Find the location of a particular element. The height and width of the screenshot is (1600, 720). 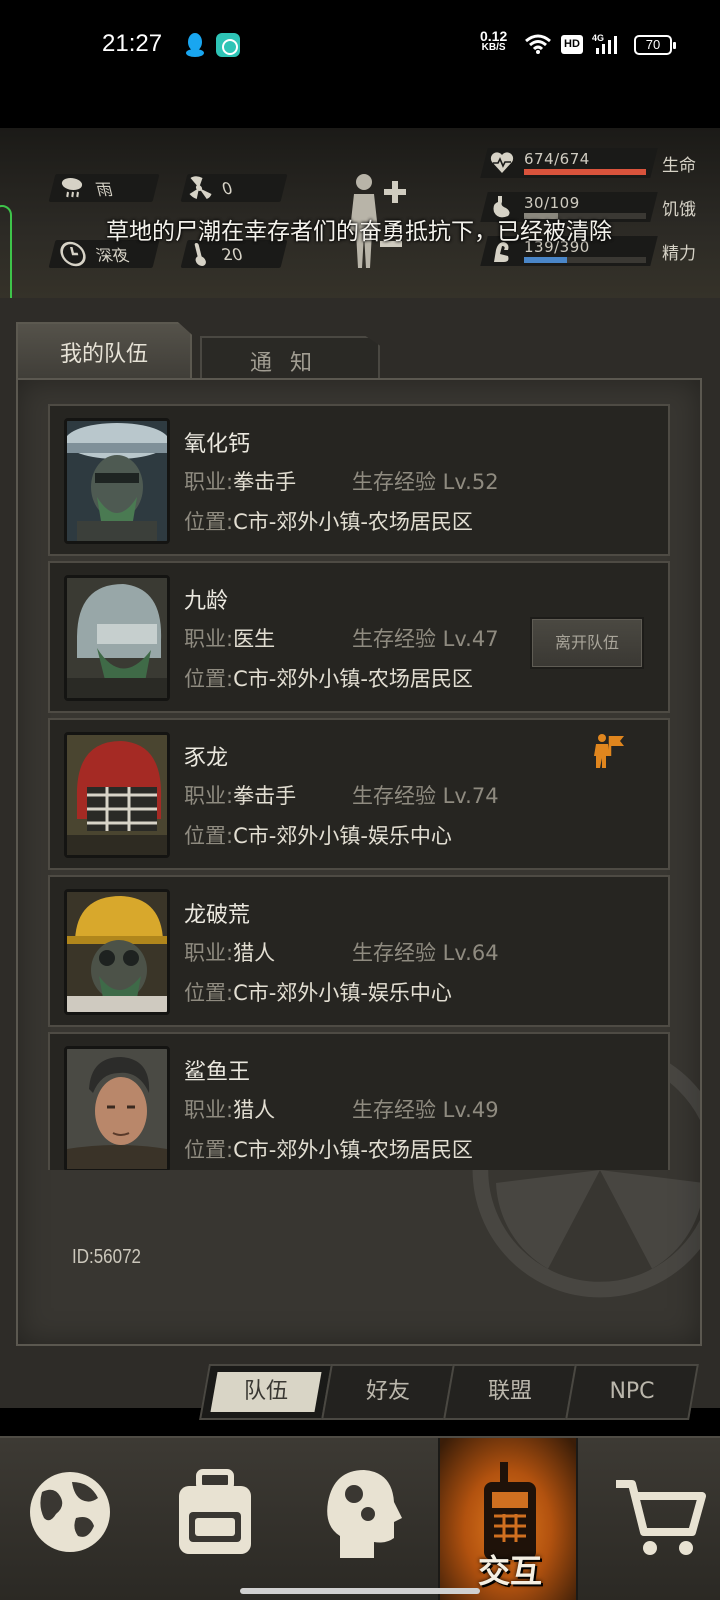

tab-my-team: 我的队伍 is located at coordinates (104, 351).